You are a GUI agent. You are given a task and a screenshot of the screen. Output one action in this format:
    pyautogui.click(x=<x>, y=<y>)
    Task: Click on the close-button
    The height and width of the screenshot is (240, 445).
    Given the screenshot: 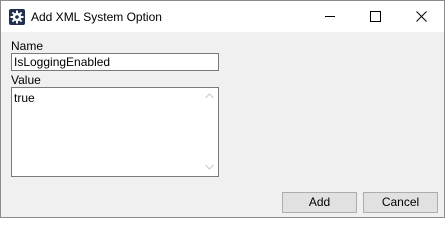 What is the action you would take?
    pyautogui.click(x=421, y=16)
    